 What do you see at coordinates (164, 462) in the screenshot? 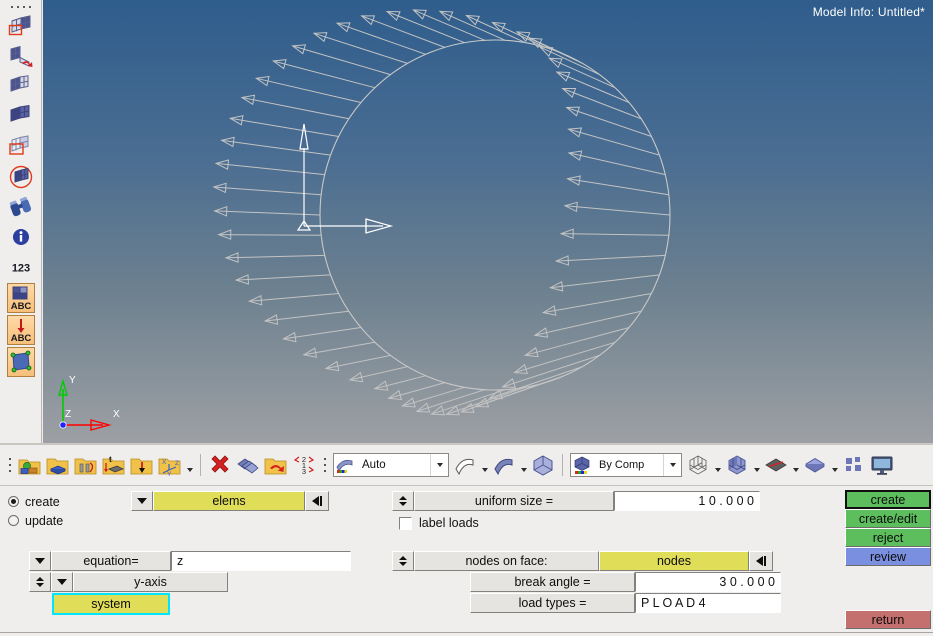
I see `svg-text: X` at bounding box center [164, 462].